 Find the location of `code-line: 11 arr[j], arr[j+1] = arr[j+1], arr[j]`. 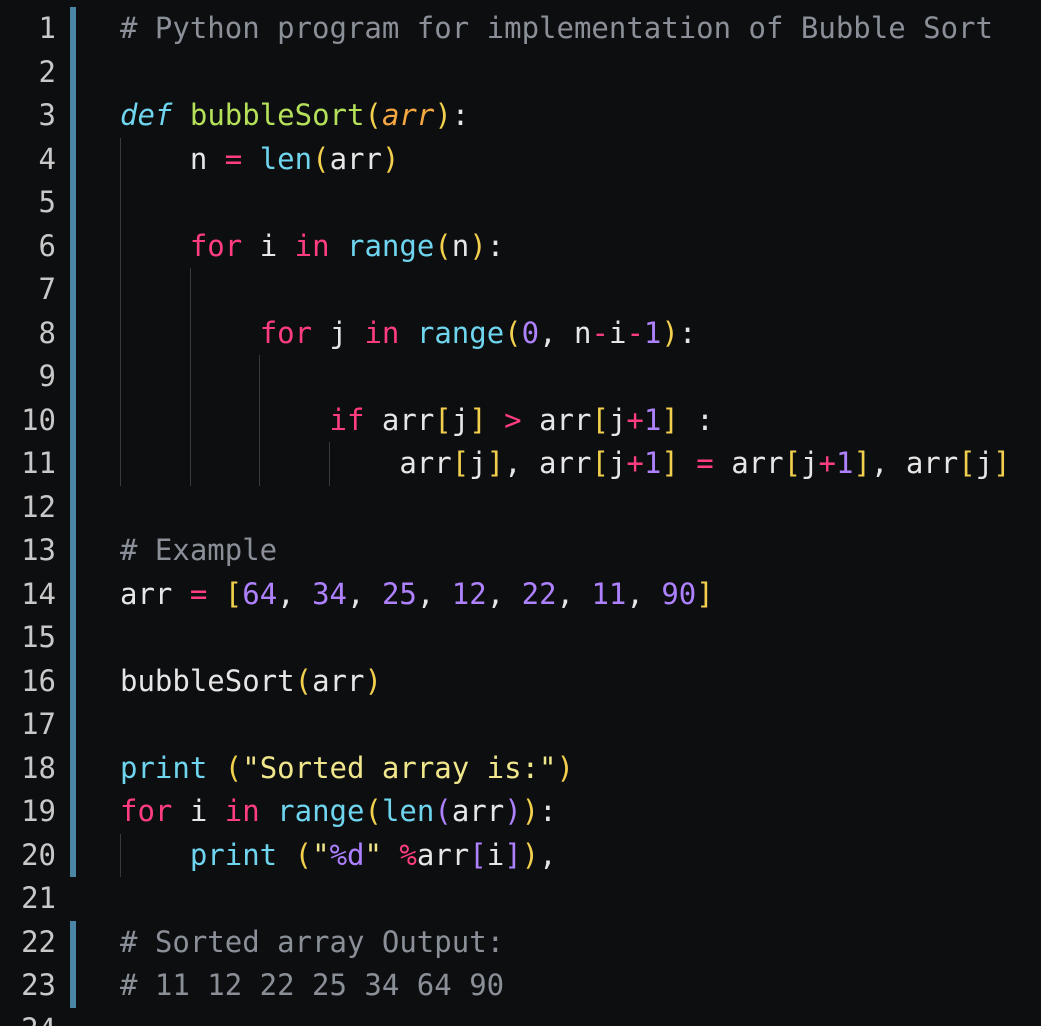

code-line: 11 arr[j], arr[j+1] = arr[j+1], arr[j] is located at coordinates (520, 464).